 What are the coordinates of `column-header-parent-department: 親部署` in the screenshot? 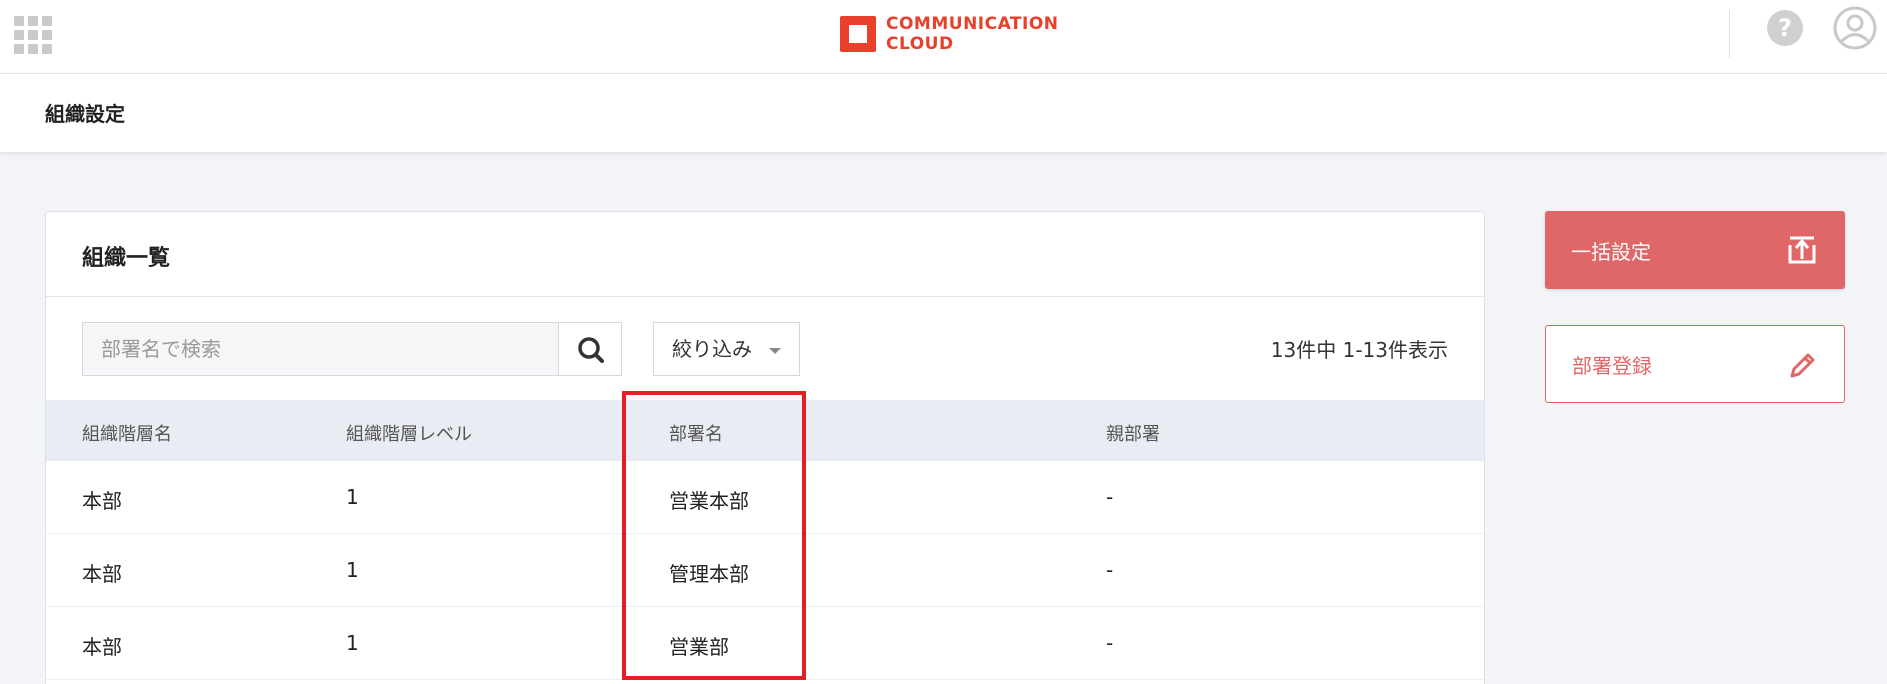 It's located at (1133, 433).